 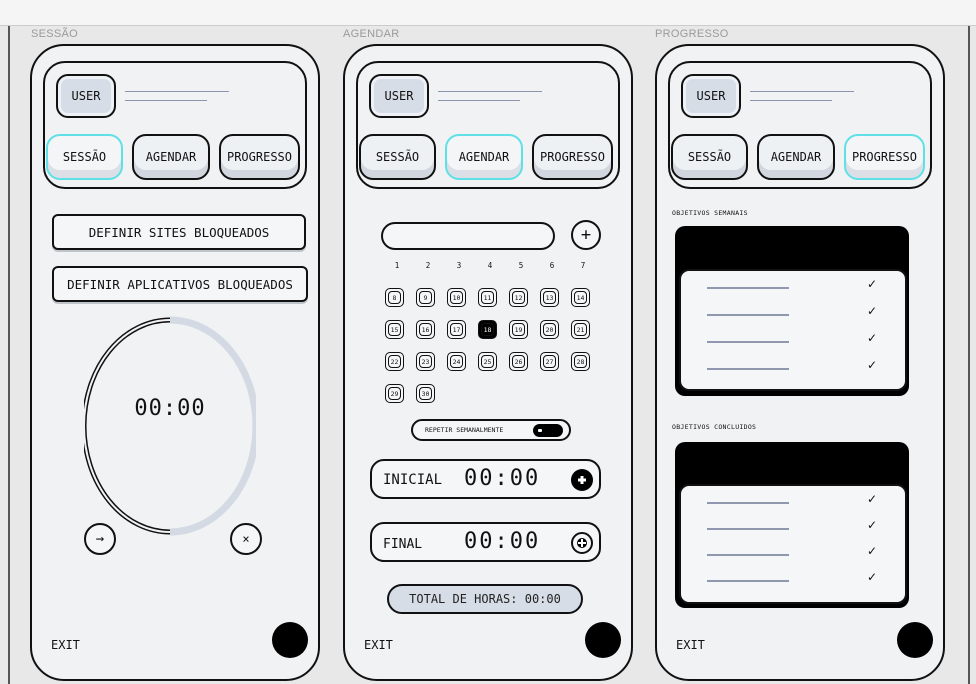 What do you see at coordinates (714, 427) in the screenshot?
I see `completed-goals-title: OBJETIVOS CONCLUIDOS` at bounding box center [714, 427].